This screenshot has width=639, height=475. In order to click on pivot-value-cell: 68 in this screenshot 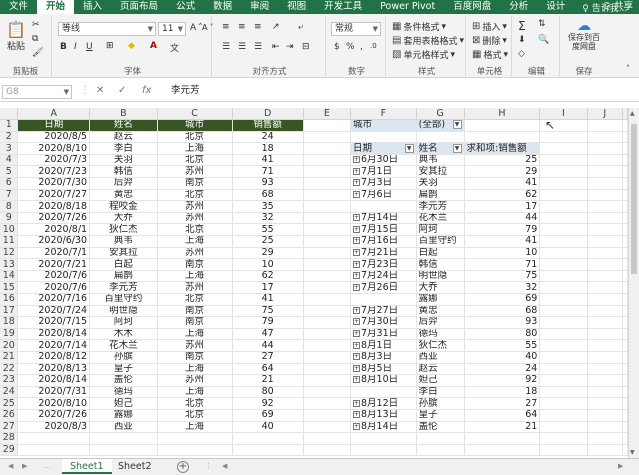, I will do `click(502, 311)`.